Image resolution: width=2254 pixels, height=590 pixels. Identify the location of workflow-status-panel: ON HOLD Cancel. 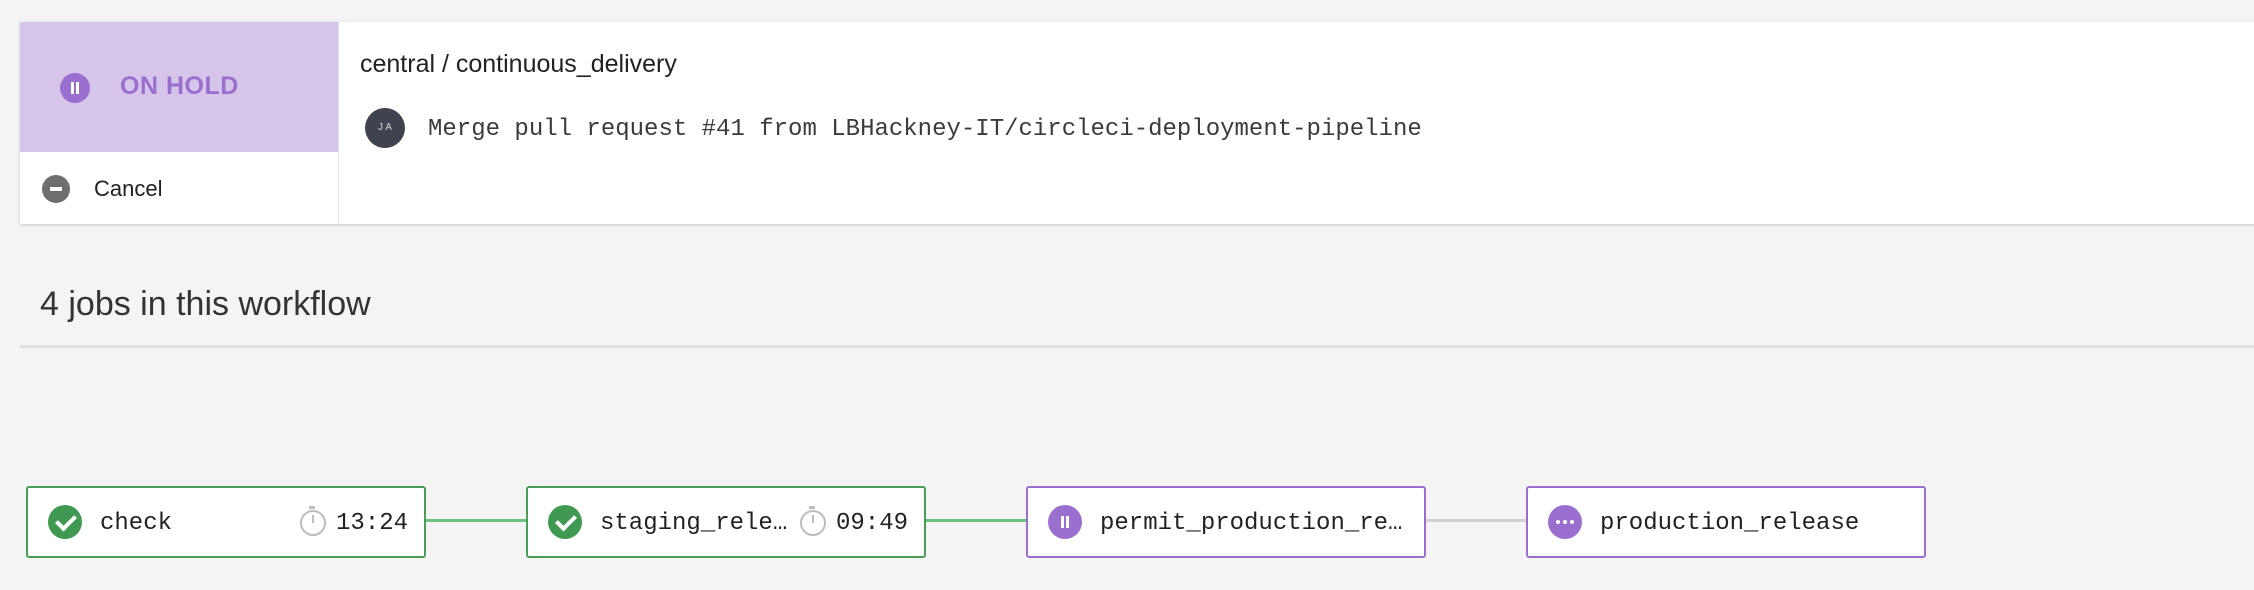
(179, 123).